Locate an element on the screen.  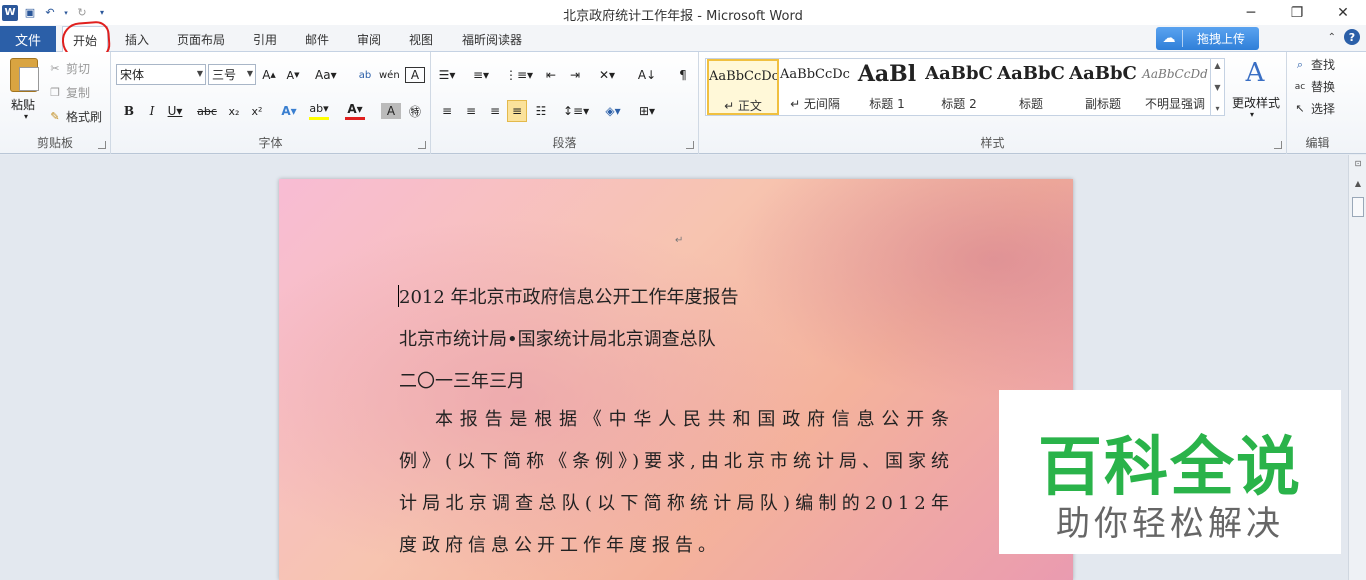
styles-group-label: 样式 is located at coordinates (992, 143).